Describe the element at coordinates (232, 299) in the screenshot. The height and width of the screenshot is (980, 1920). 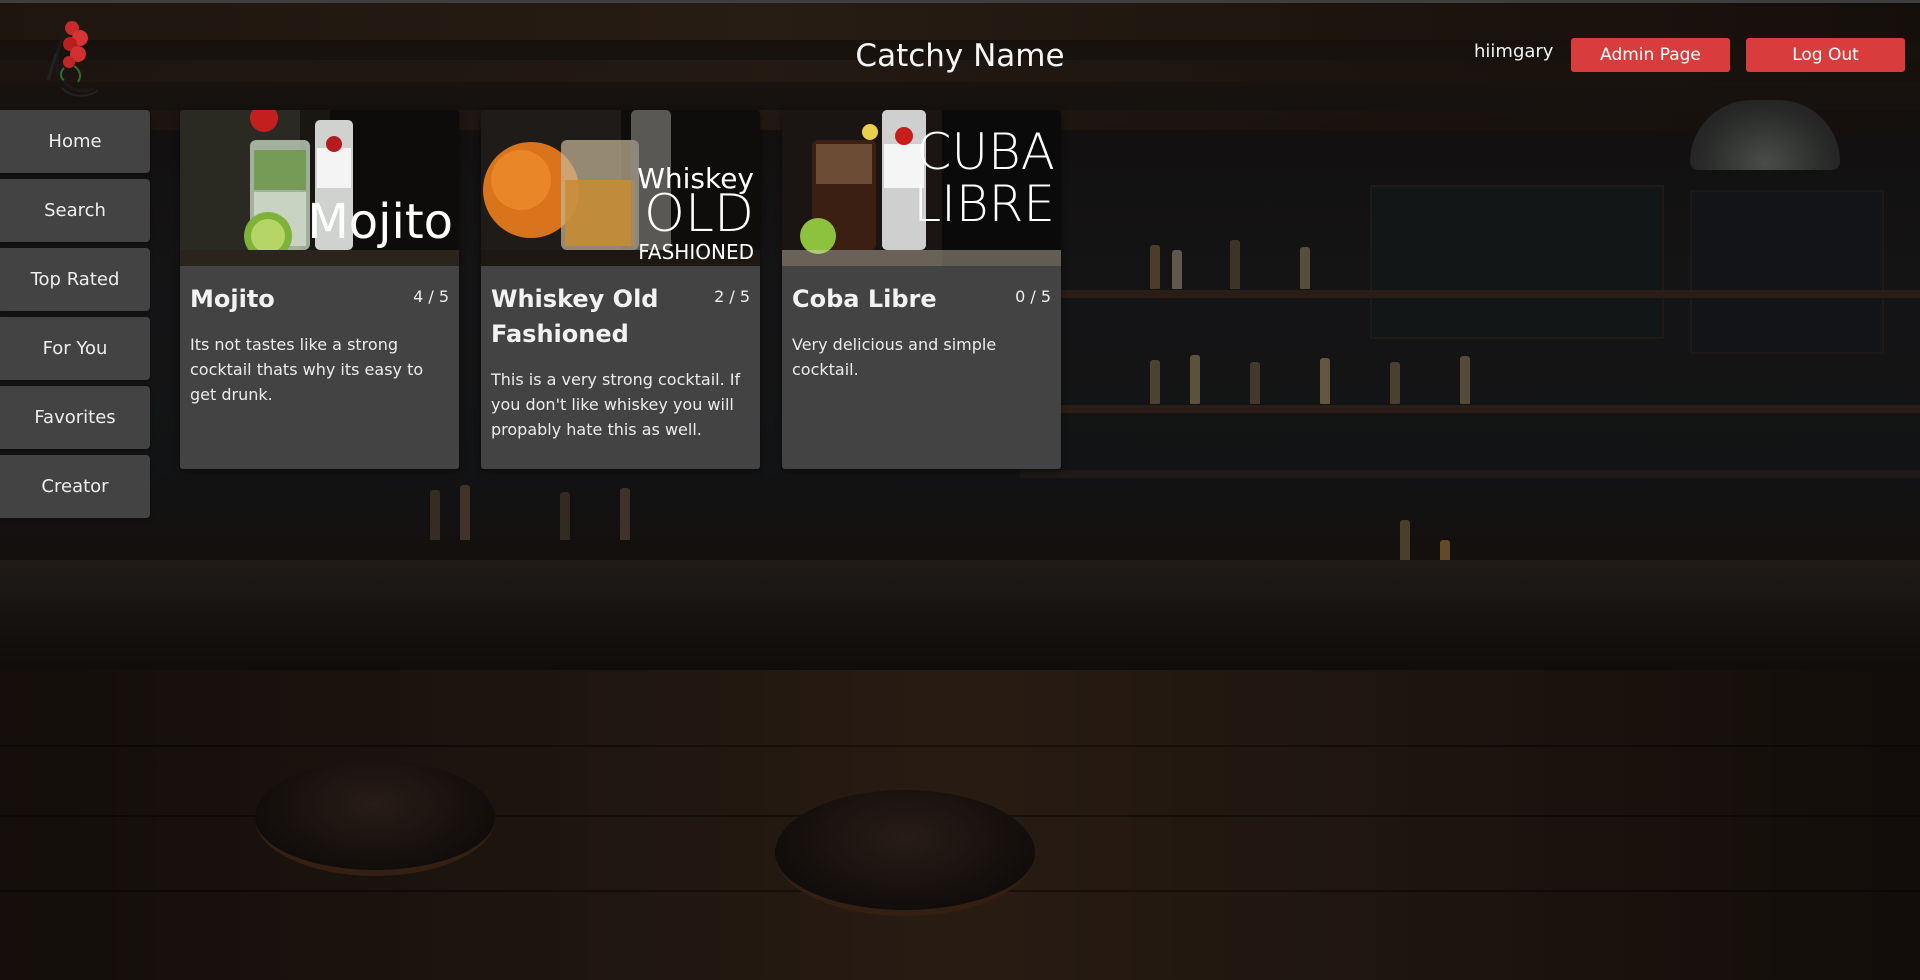
I see `card-title: Mojito` at that location.